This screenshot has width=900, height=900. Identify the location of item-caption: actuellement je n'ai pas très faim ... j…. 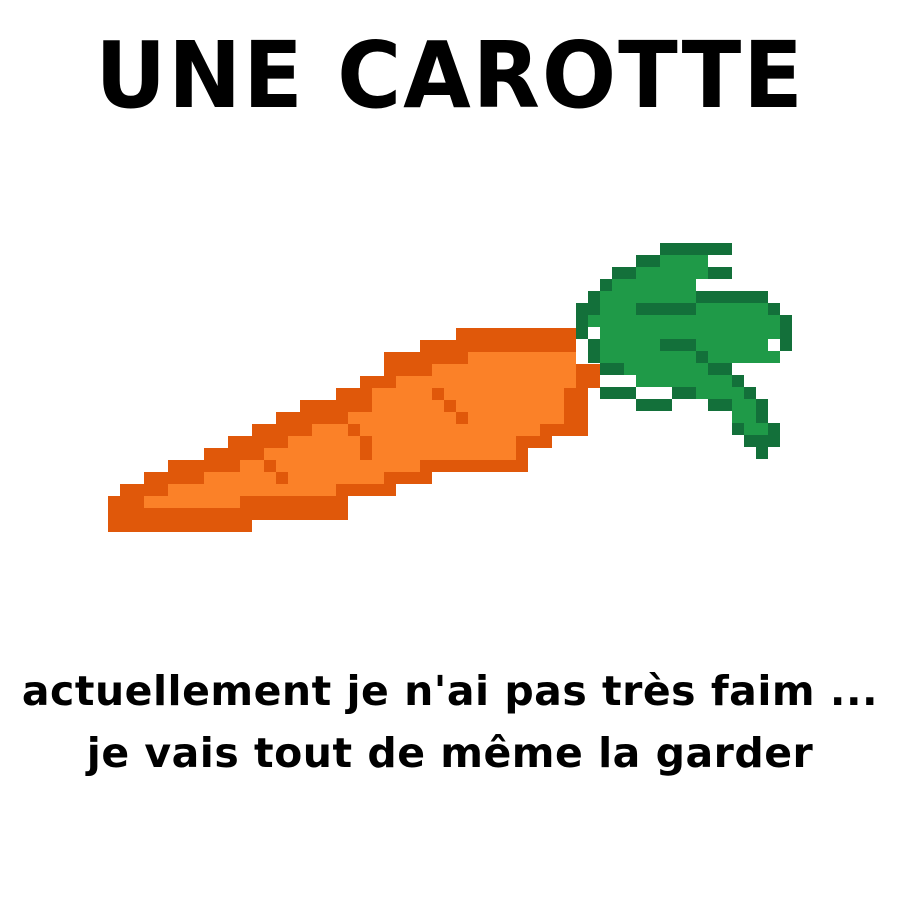
(450, 722).